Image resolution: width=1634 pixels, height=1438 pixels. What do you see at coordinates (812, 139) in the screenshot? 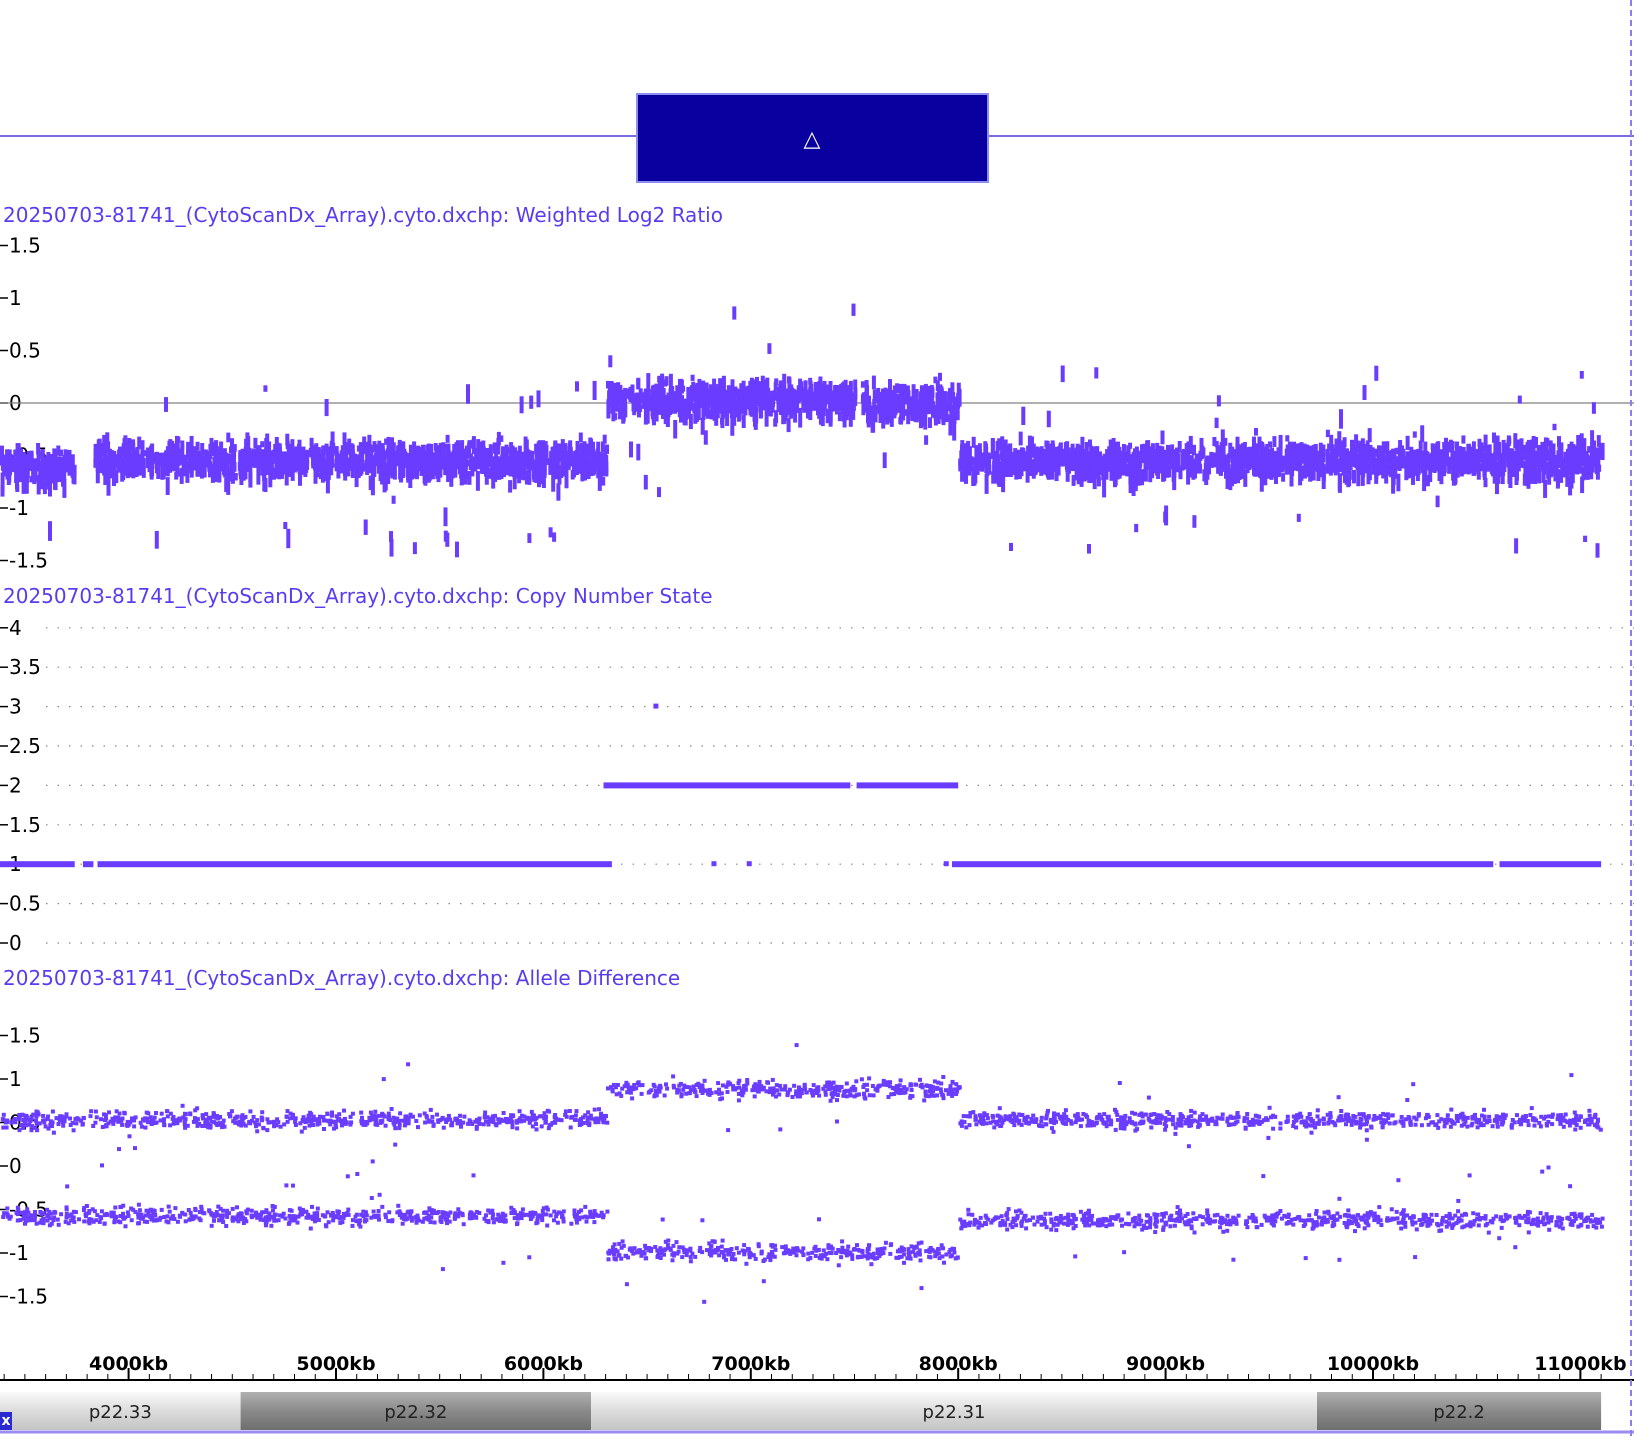
I see `cnv-triangle-icon: △` at bounding box center [812, 139].